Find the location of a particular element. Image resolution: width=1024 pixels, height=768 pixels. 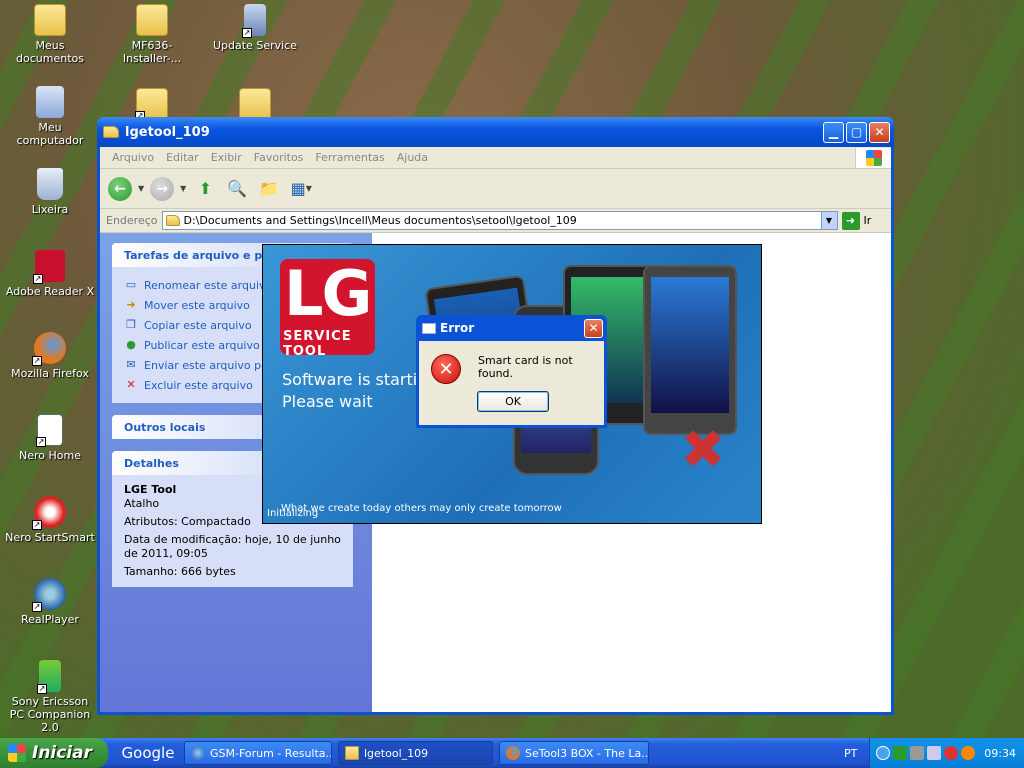

desktop-icon-realplayer: ↗ RealPlayer is located at coordinates (50, 602).